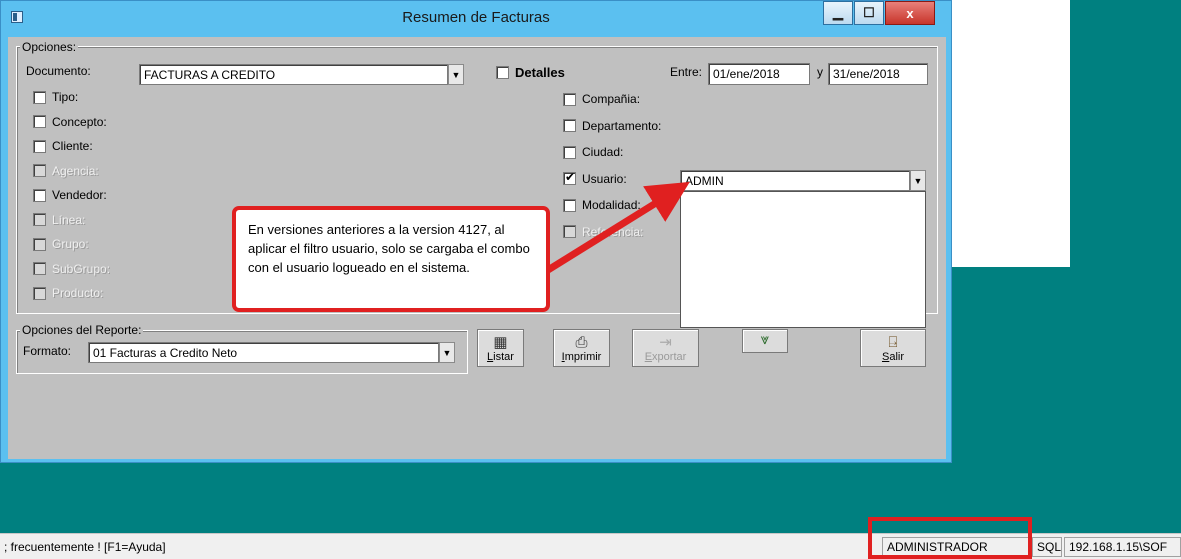 The width and height of the screenshot is (1181, 559). What do you see at coordinates (293, 74) in the screenshot?
I see `documento-combo-value: FACTURAS A CREDITO` at bounding box center [293, 74].